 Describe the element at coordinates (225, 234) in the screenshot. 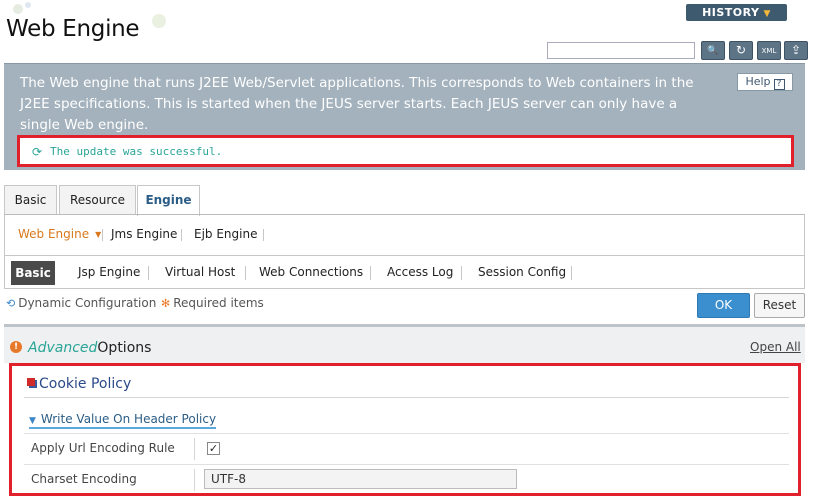

I see `subtab-ejb-engine: Ejb Engine` at that location.